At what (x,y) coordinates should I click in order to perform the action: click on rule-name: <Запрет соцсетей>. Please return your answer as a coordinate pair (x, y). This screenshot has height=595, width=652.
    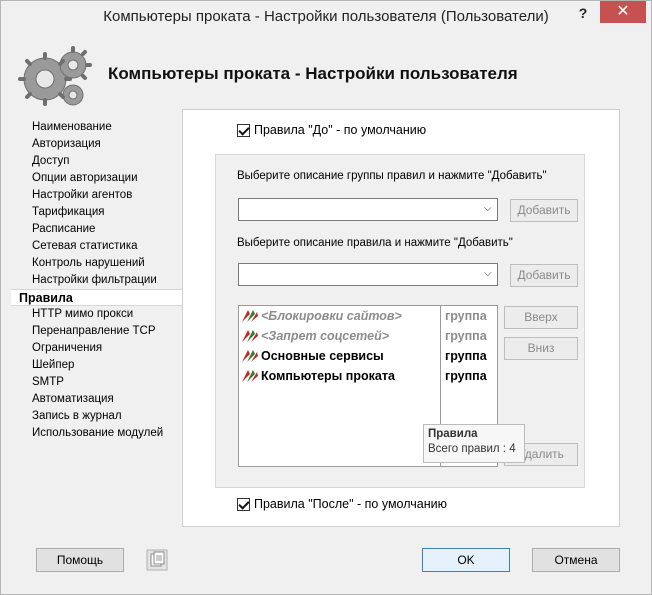
    Looking at the image, I should click on (325, 336).